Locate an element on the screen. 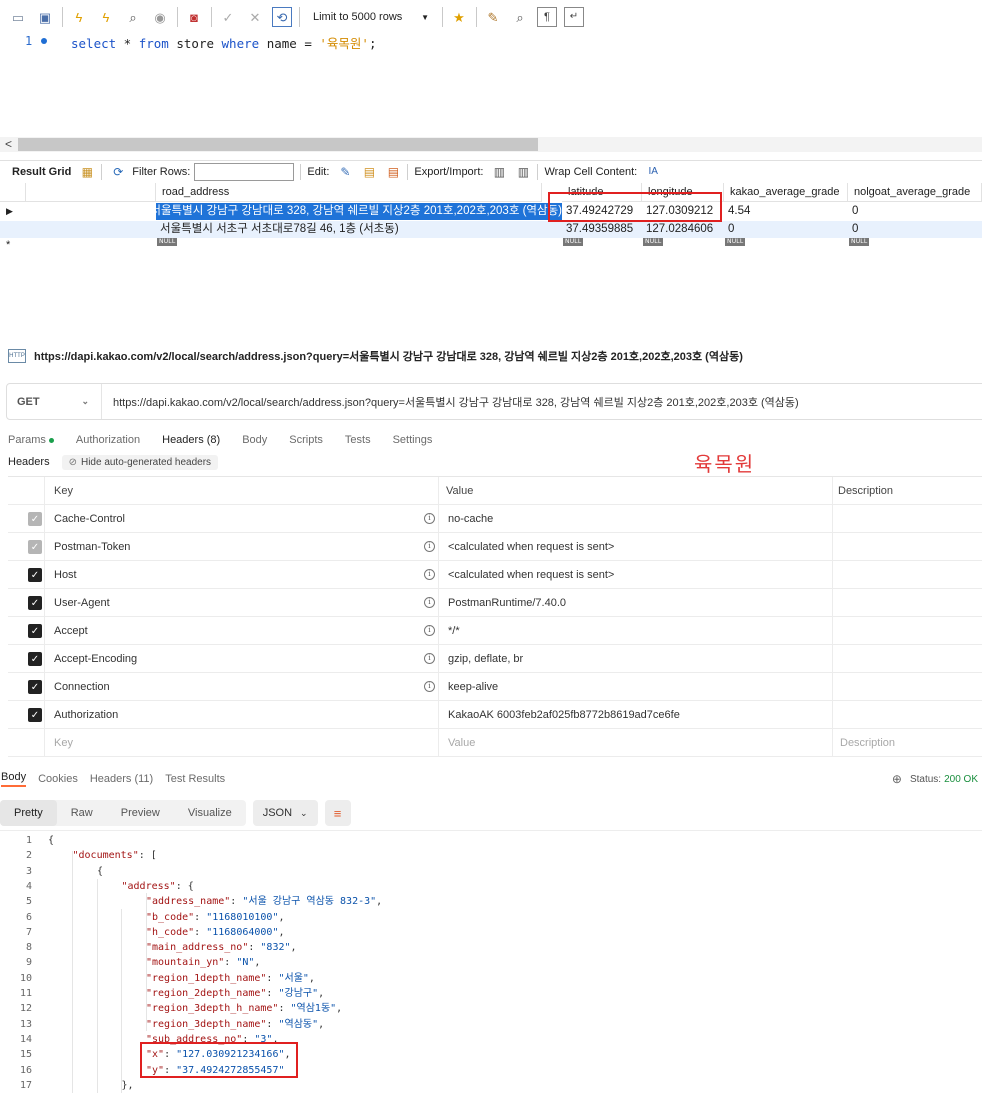 The image size is (982, 1093). placeholder-value: Value is located at coordinates (461, 743).